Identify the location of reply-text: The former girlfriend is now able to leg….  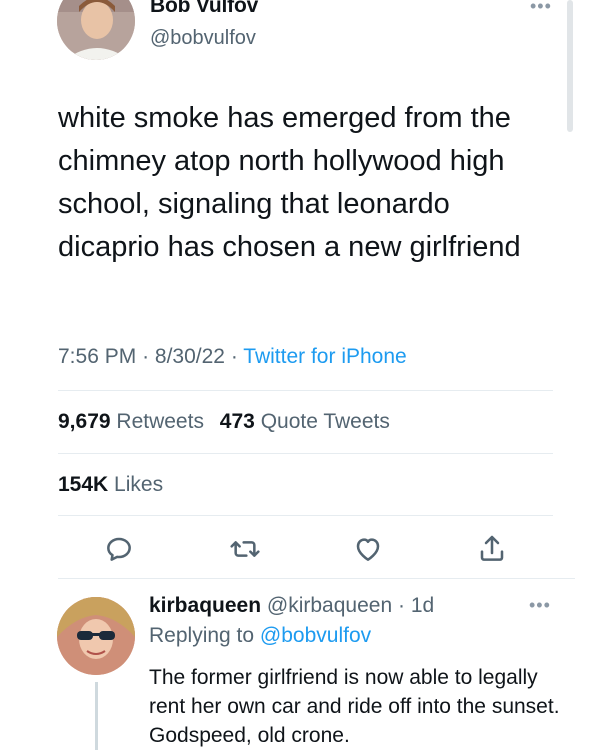
(354, 706).